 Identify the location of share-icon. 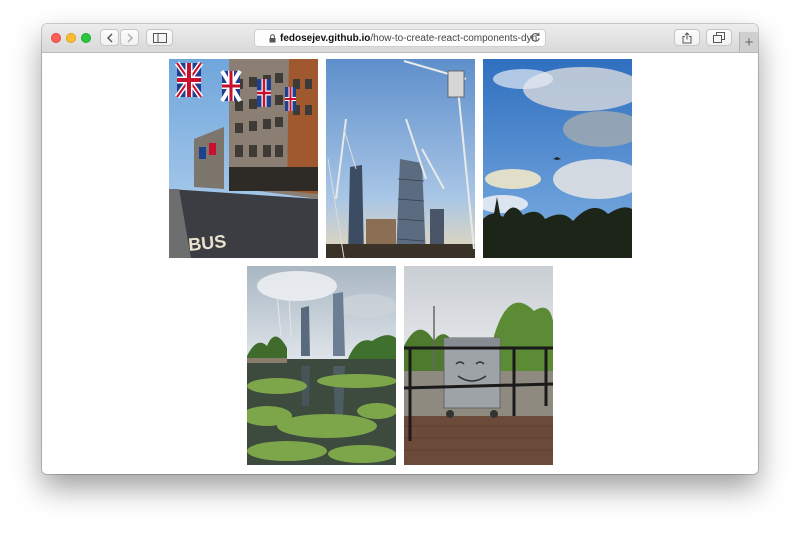
(687, 37).